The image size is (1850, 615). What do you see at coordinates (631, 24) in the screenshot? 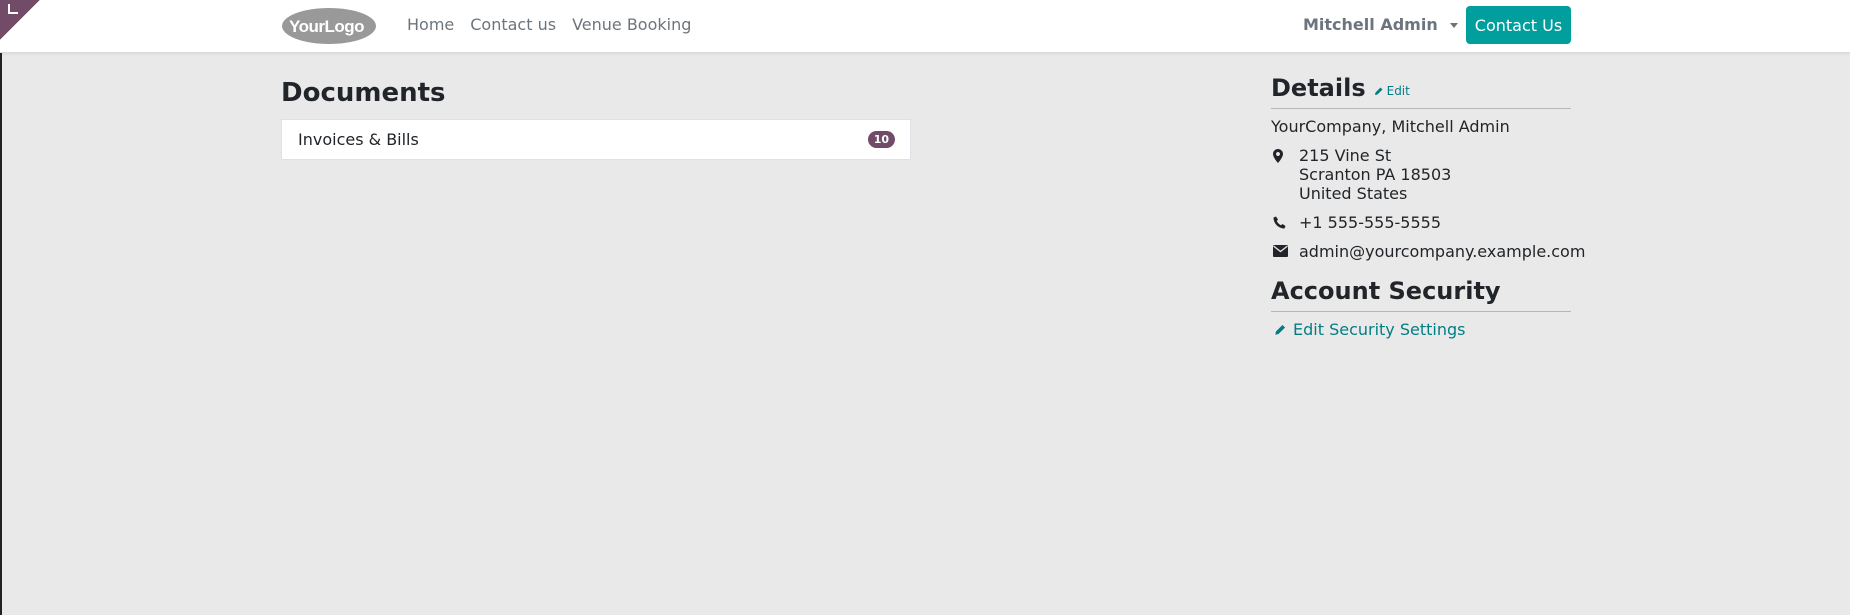
I see `nav-venue-booking: Venue Booking` at bounding box center [631, 24].